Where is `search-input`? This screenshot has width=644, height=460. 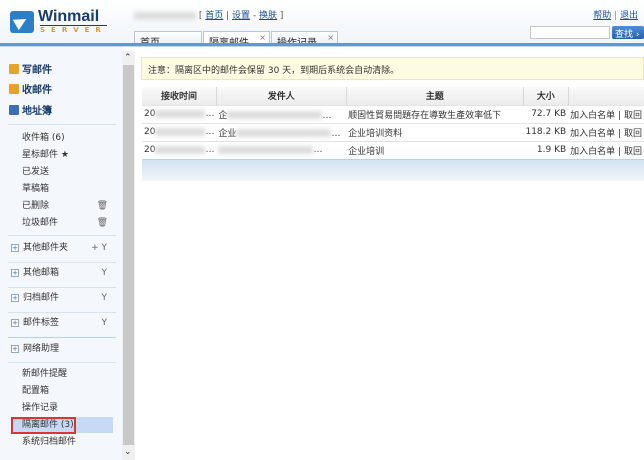 search-input is located at coordinates (570, 32).